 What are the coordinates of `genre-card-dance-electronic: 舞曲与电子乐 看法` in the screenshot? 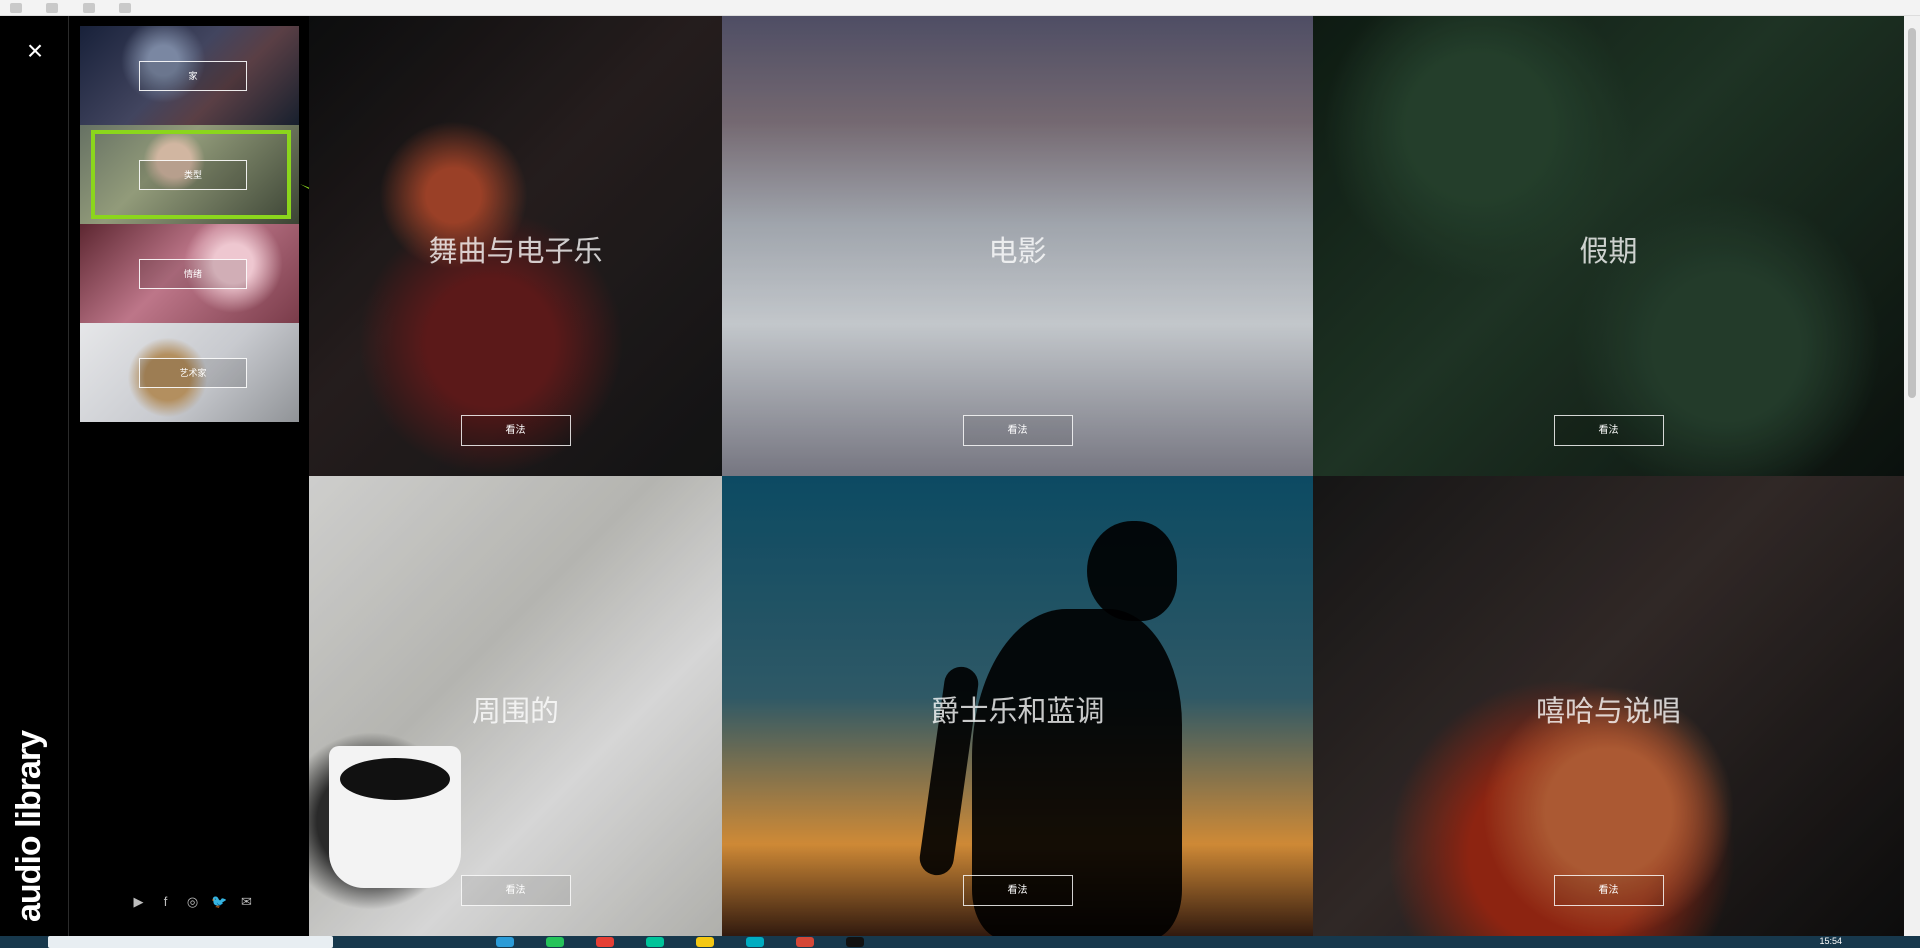 It's located at (515, 246).